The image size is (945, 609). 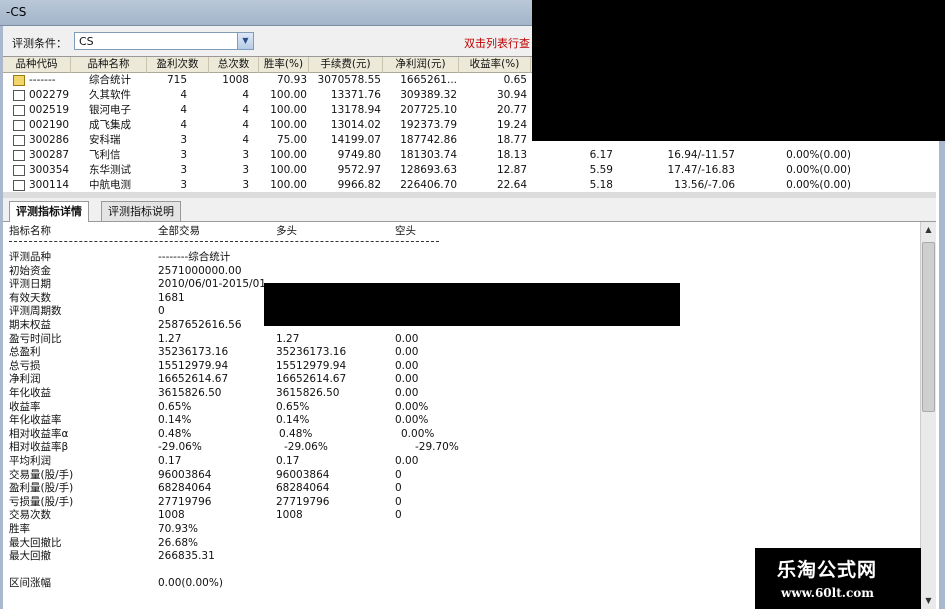 What do you see at coordinates (105, 155) in the screenshot?
I see `cell-name: 飞利信` at bounding box center [105, 155].